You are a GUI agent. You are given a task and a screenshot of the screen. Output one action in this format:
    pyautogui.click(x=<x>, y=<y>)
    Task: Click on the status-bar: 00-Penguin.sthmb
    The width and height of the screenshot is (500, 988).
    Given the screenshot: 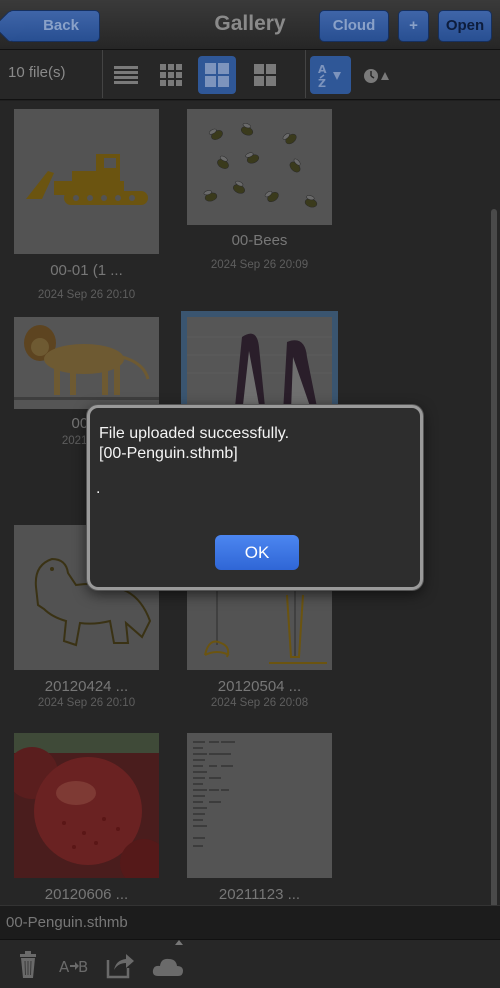 What is the action you would take?
    pyautogui.click(x=250, y=922)
    